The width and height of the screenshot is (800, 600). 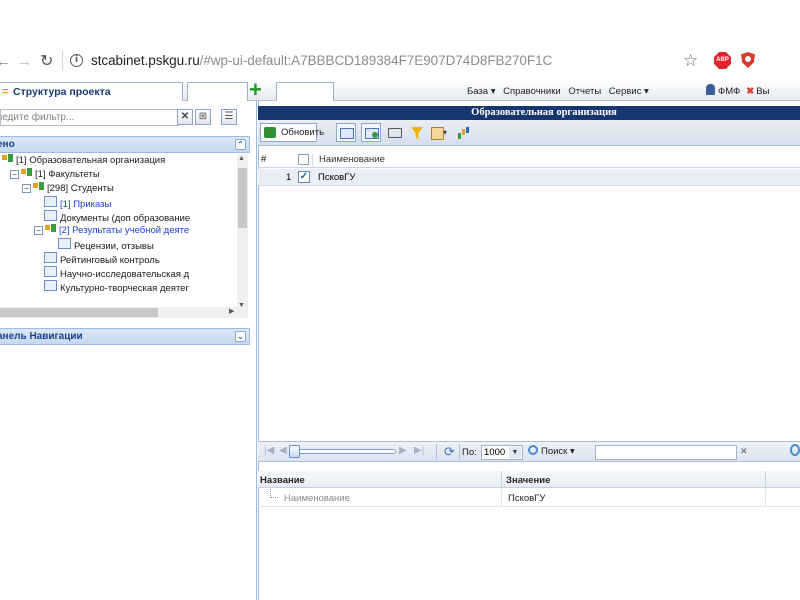 What do you see at coordinates (346, 132) in the screenshot?
I see `table-view-button` at bounding box center [346, 132].